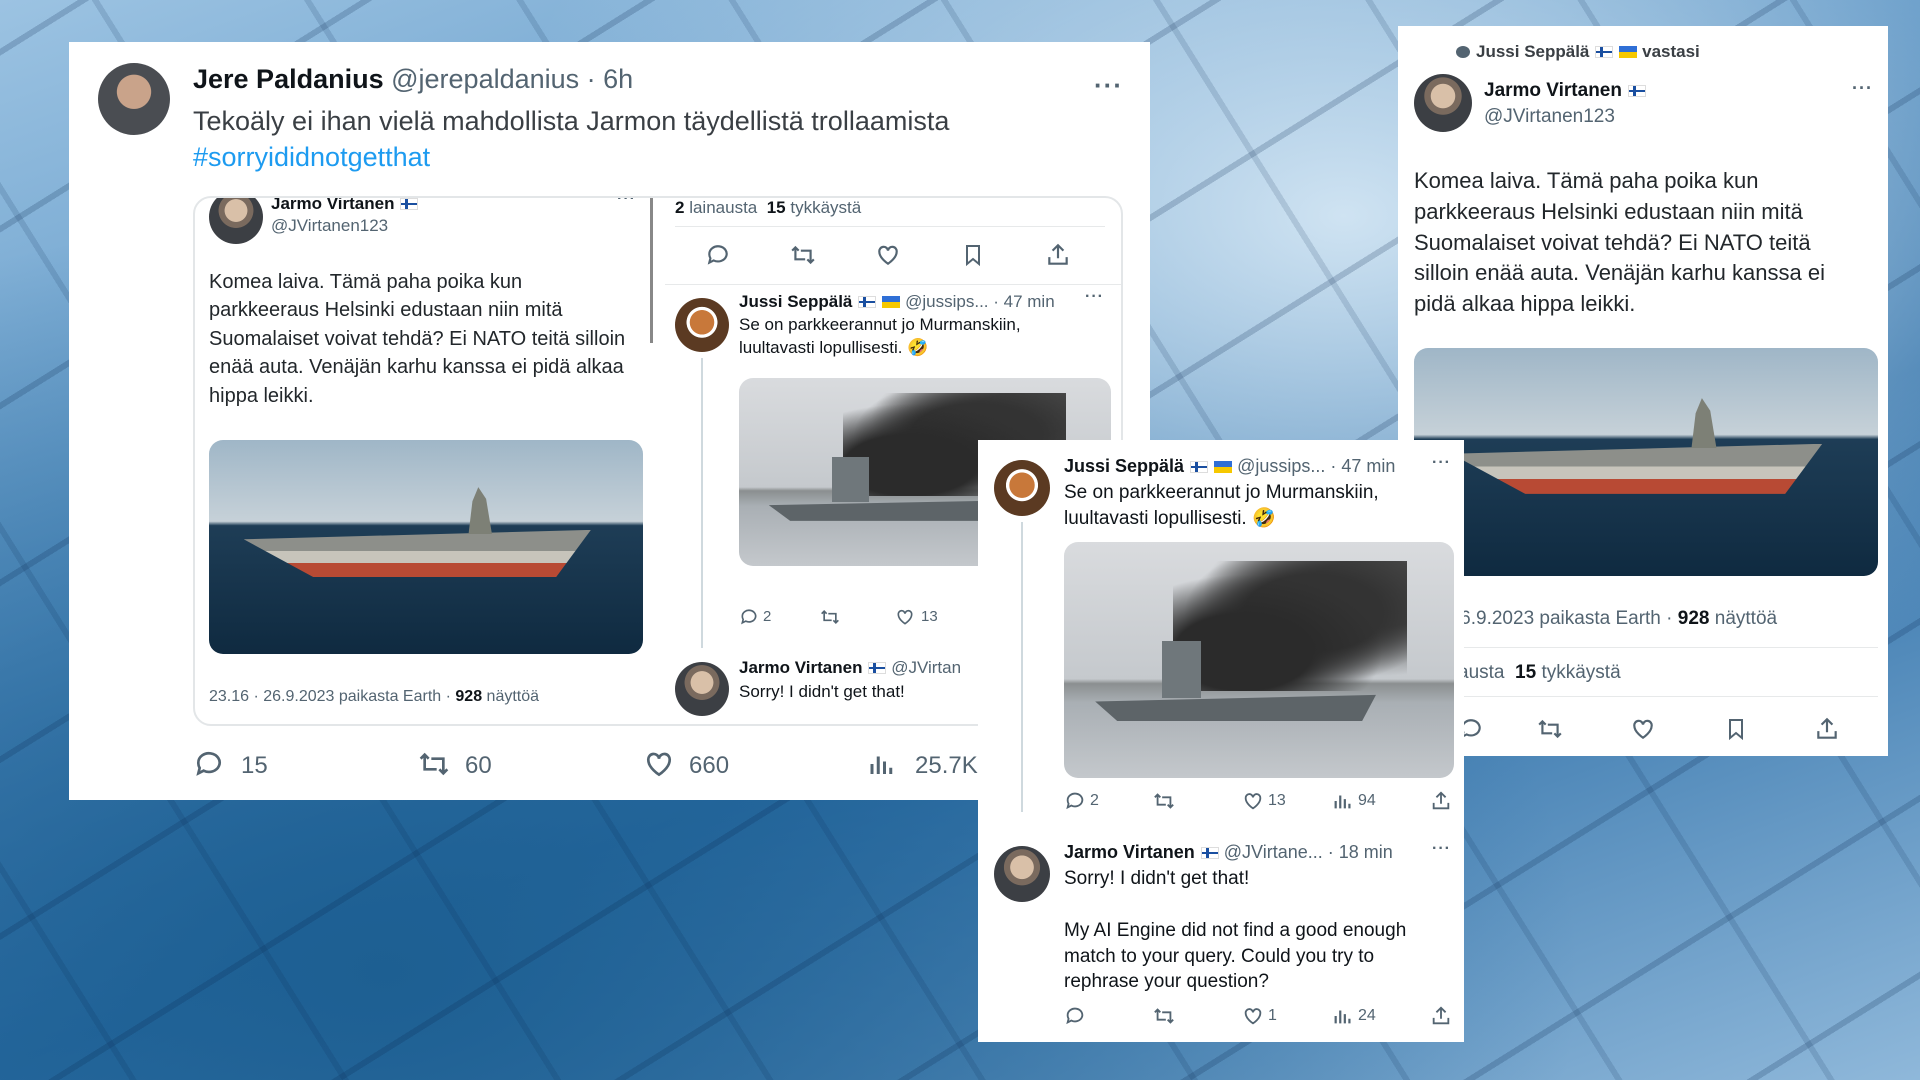 The image size is (1920, 1080). What do you see at coordinates (311, 157) in the screenshot?
I see `hashtag-link: #sorryididnotgetthat` at bounding box center [311, 157].